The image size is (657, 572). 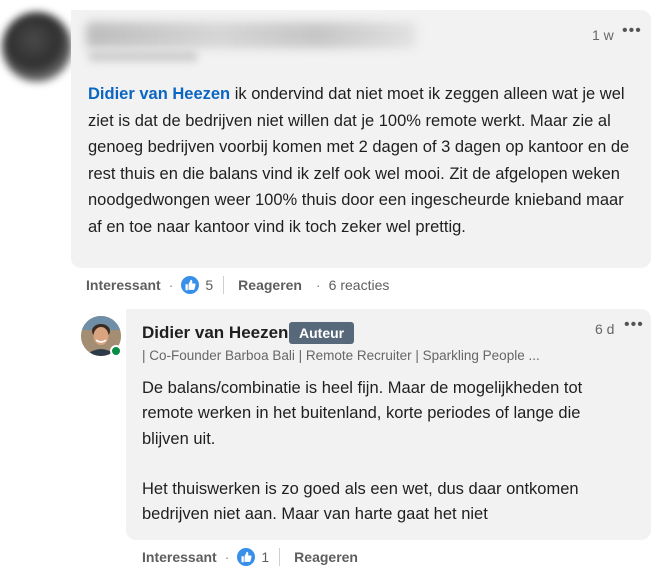 I want to click on commenter-headline-redacted, so click(x=143, y=56).